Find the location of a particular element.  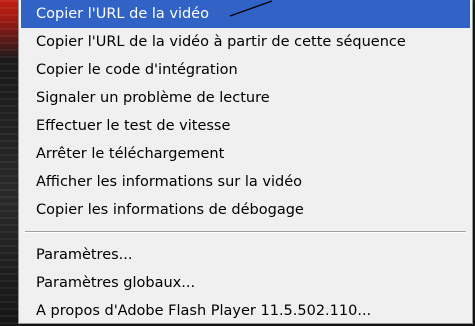

menu-item-show-video-info: Afficher les informations sur la vidéo is located at coordinates (245, 182).